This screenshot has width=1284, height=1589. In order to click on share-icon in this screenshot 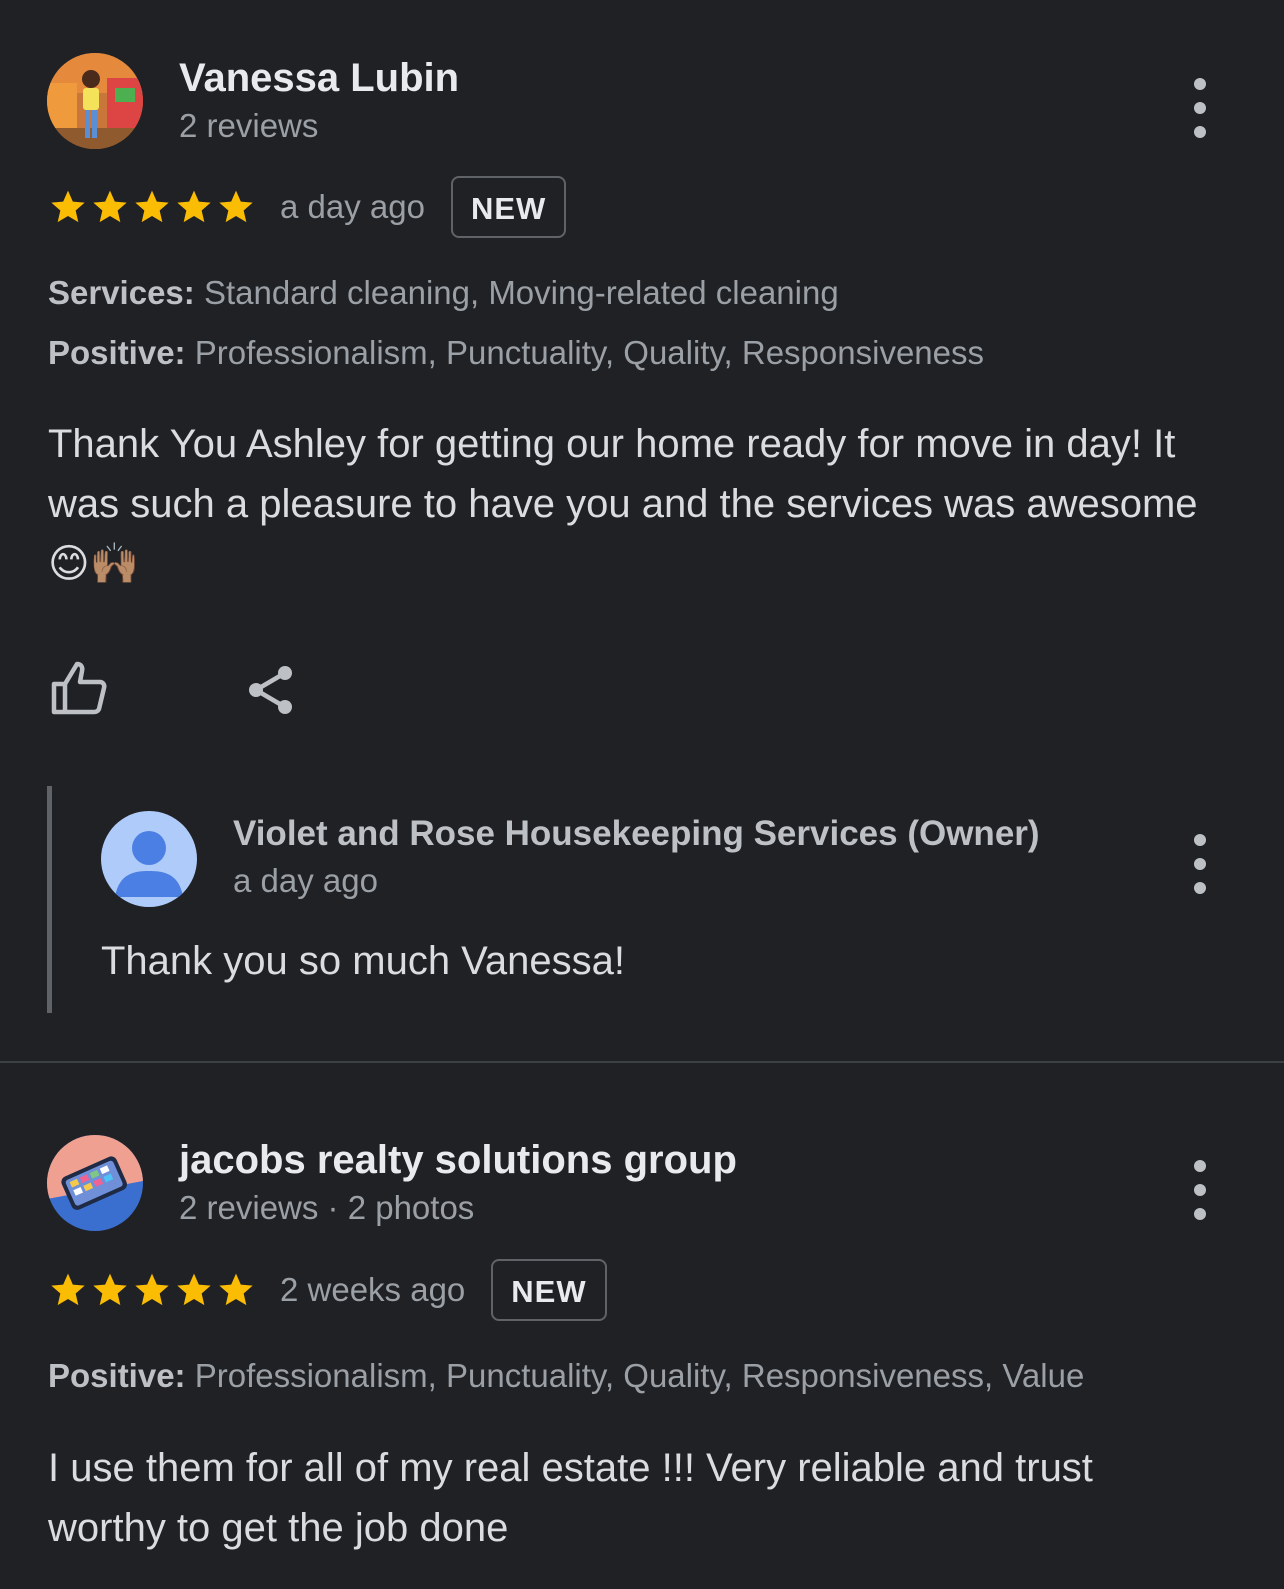, I will do `click(270, 690)`.